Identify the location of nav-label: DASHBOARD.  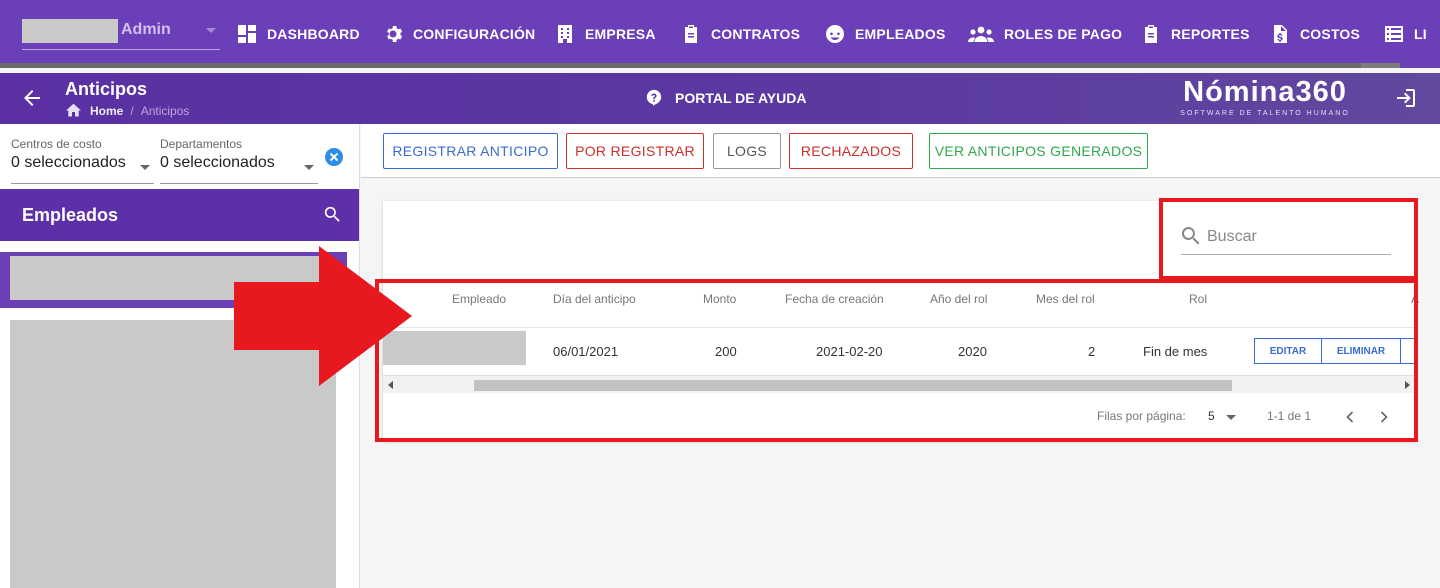
(313, 34).